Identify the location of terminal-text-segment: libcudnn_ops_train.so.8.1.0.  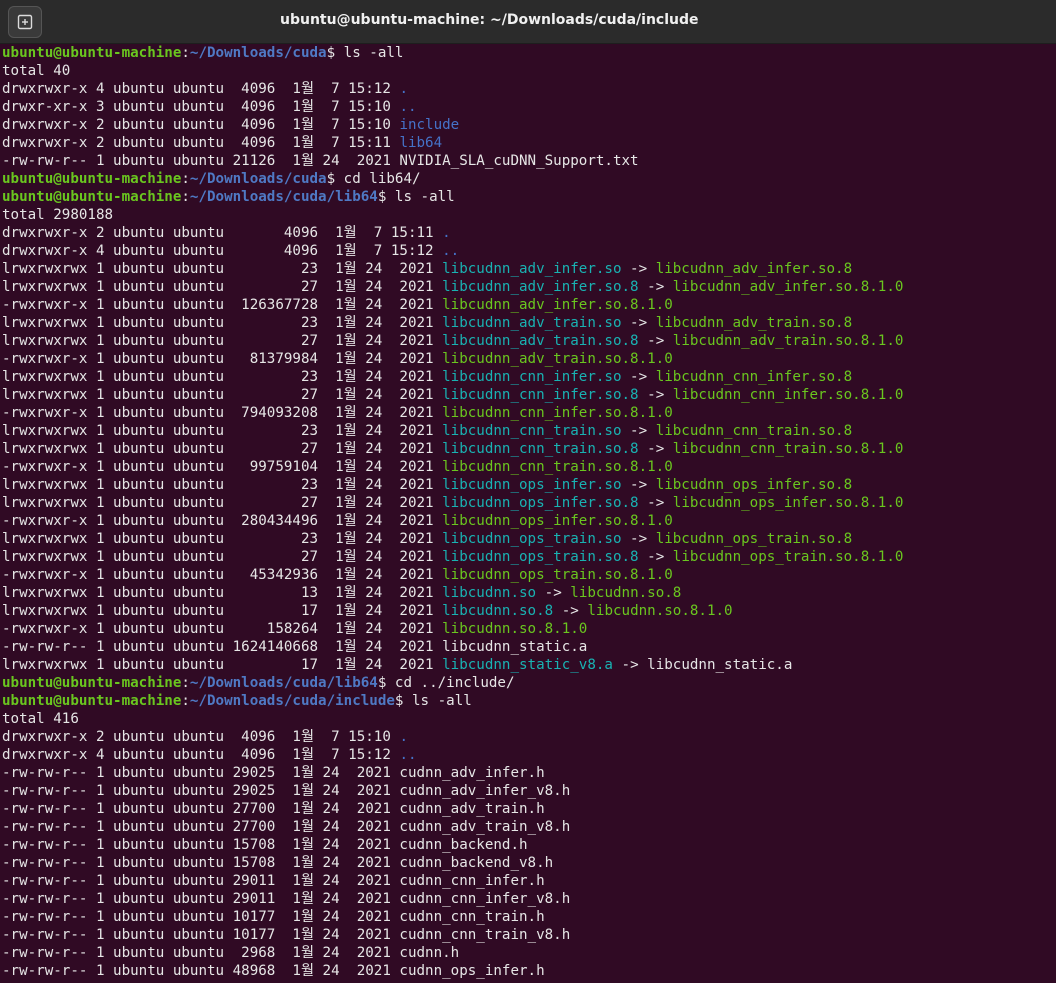
(557, 575).